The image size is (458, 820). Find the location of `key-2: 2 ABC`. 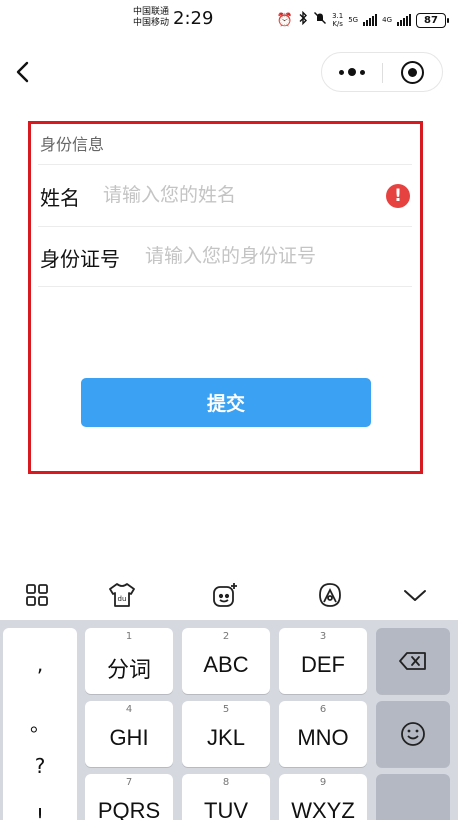

key-2: 2 ABC is located at coordinates (226, 661).